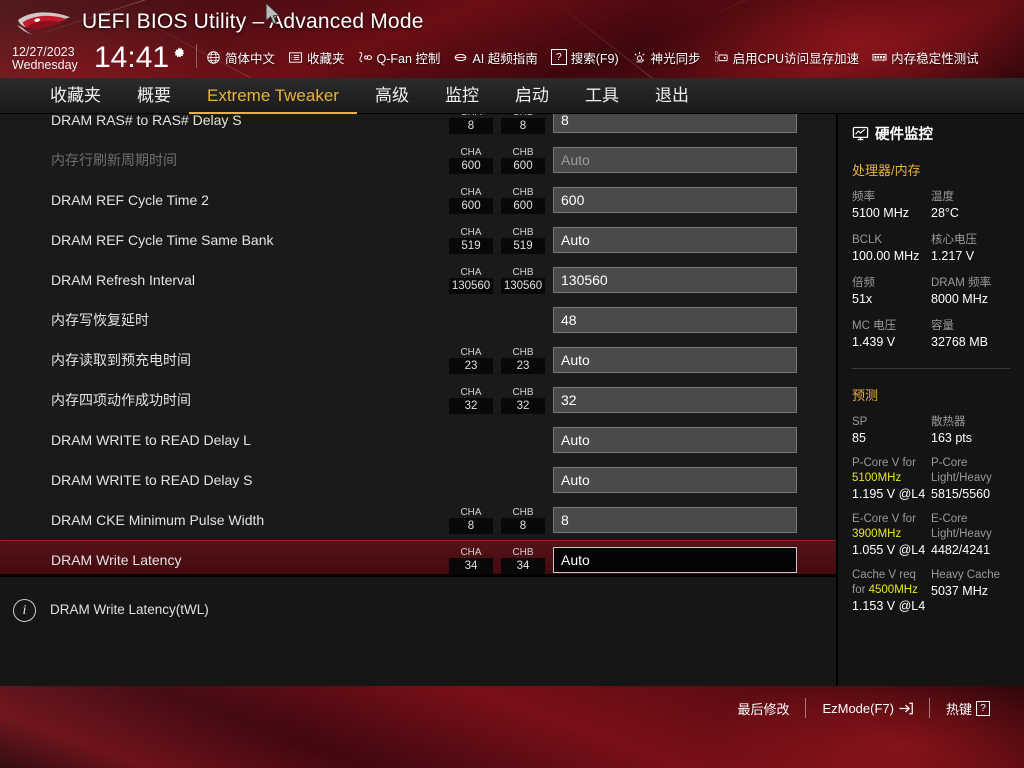  I want to click on settings-row: 内存写恢复延时 48, so click(418, 320).